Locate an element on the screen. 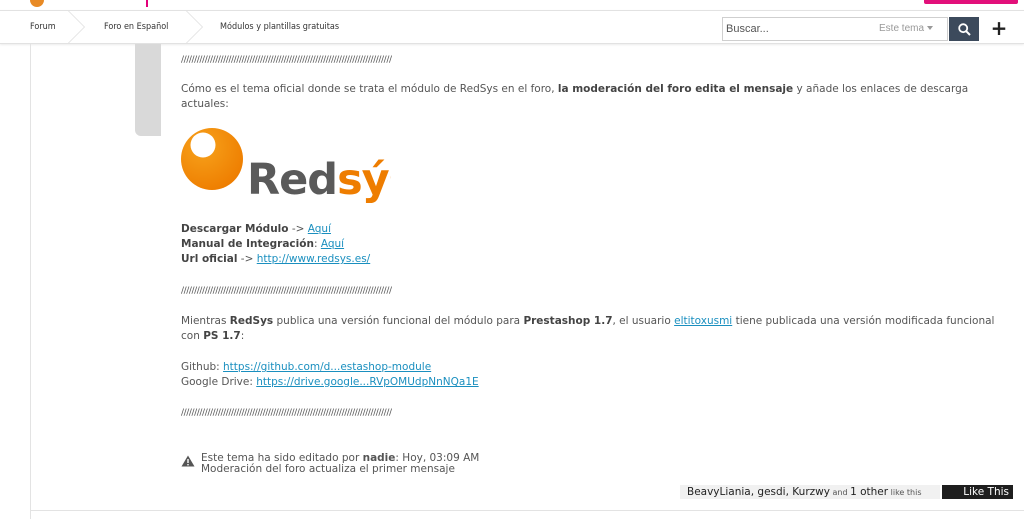 Image resolution: width=1024 pixels, height=519 pixels. mientras-text: con is located at coordinates (192, 336).